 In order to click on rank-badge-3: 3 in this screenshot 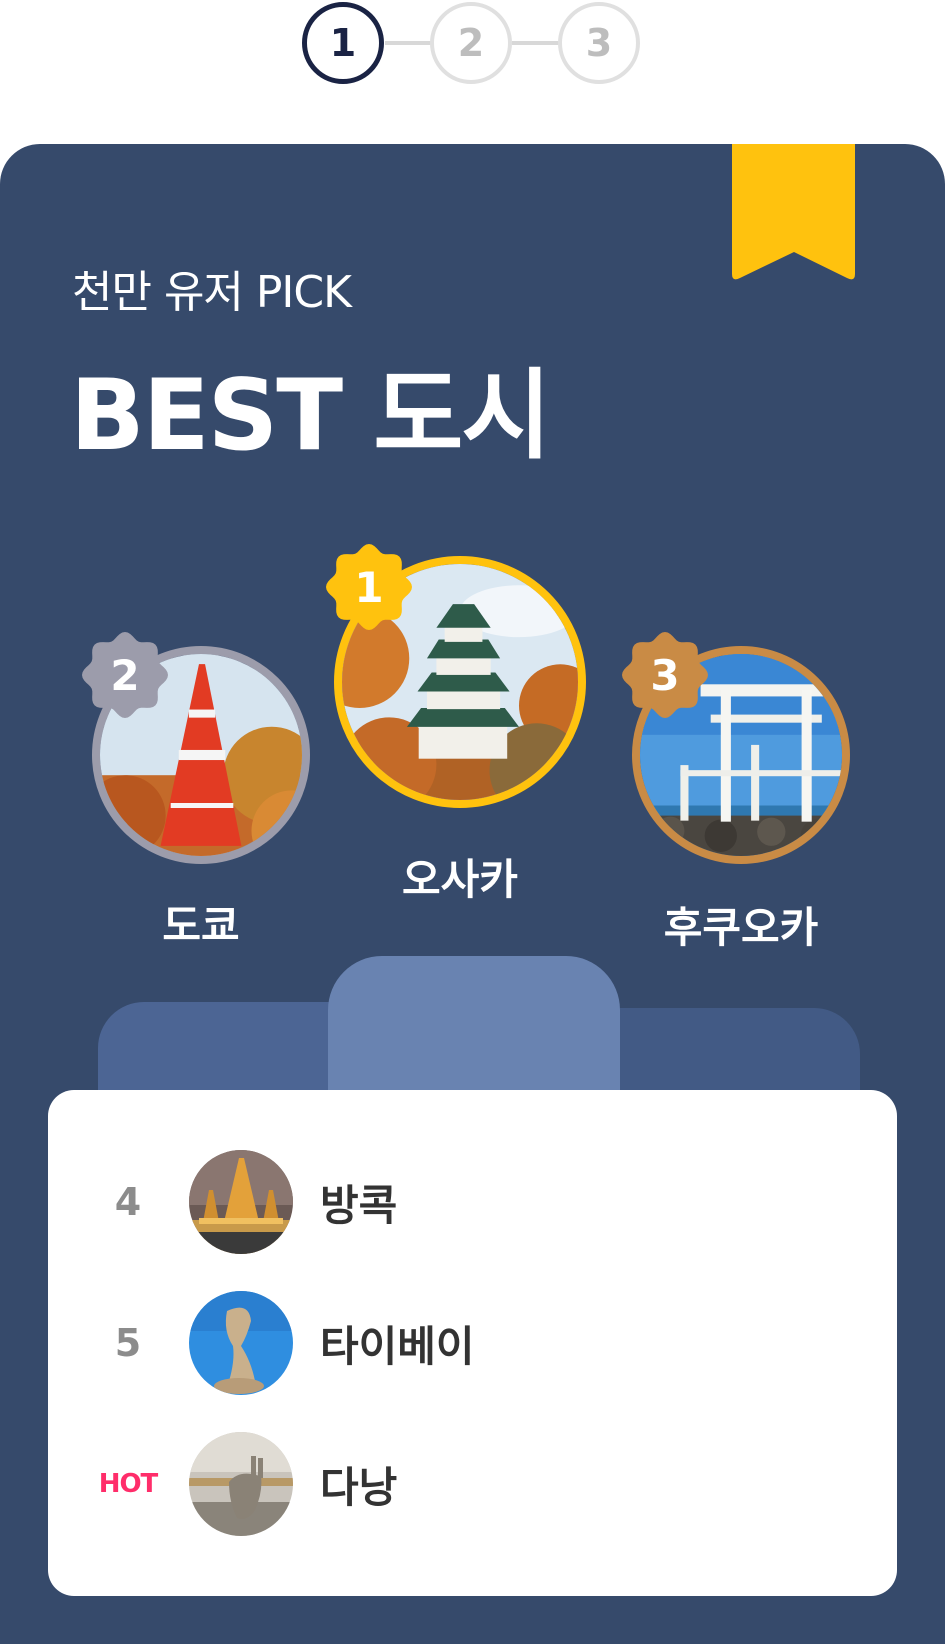, I will do `click(665, 675)`.